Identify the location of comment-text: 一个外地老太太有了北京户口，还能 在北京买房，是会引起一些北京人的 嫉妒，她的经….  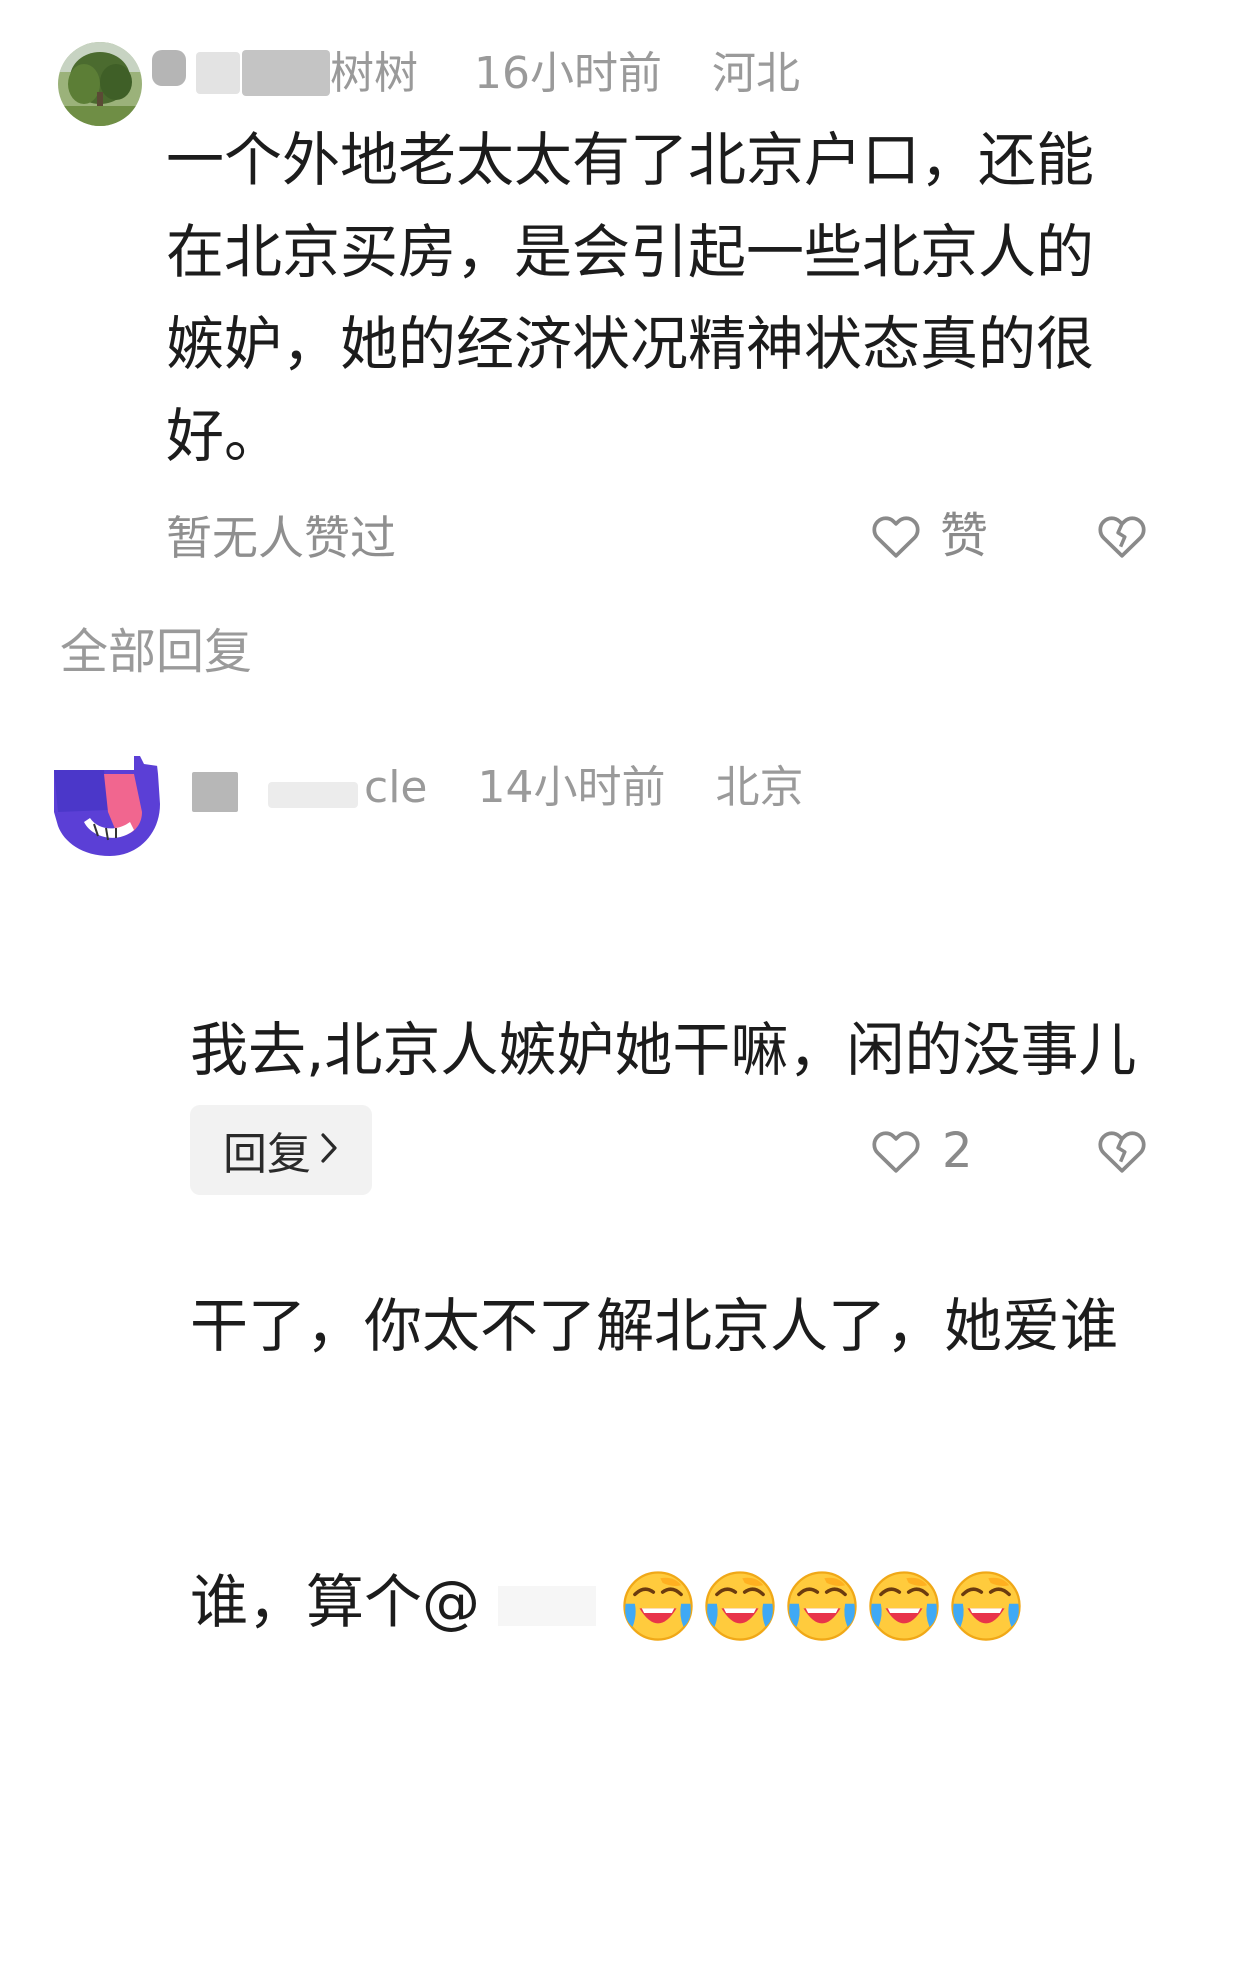
(630, 298).